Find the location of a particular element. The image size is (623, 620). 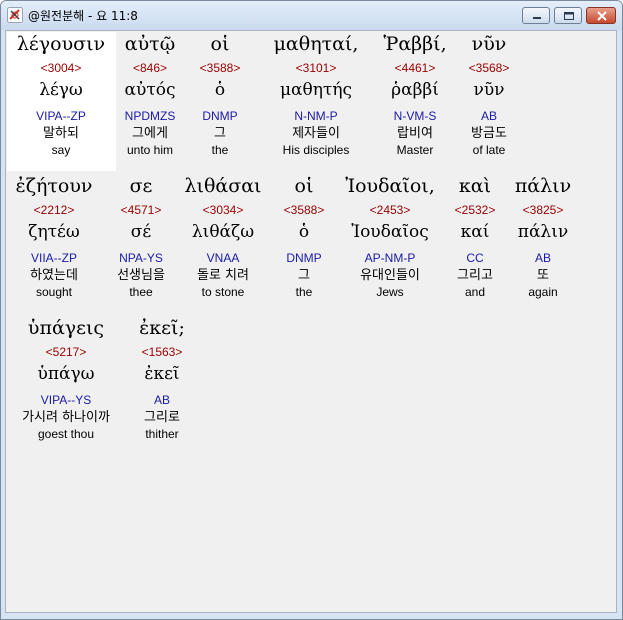

close-button is located at coordinates (601, 15).